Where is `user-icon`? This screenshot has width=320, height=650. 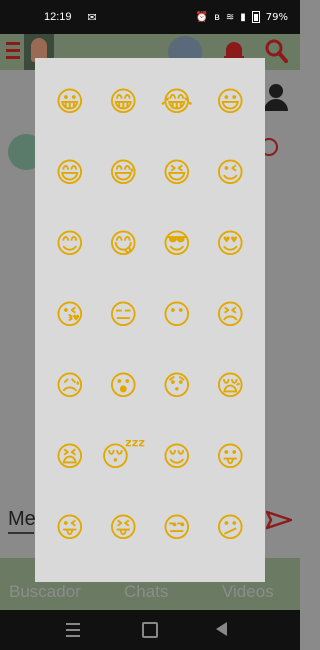 user-icon is located at coordinates (276, 98).